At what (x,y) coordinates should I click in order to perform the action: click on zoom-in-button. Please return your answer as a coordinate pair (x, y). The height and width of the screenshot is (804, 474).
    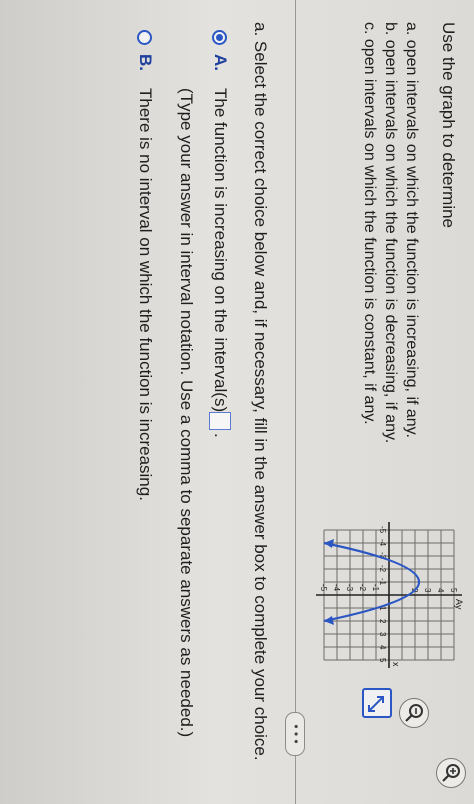
    Looking at the image, I should click on (451, 773).